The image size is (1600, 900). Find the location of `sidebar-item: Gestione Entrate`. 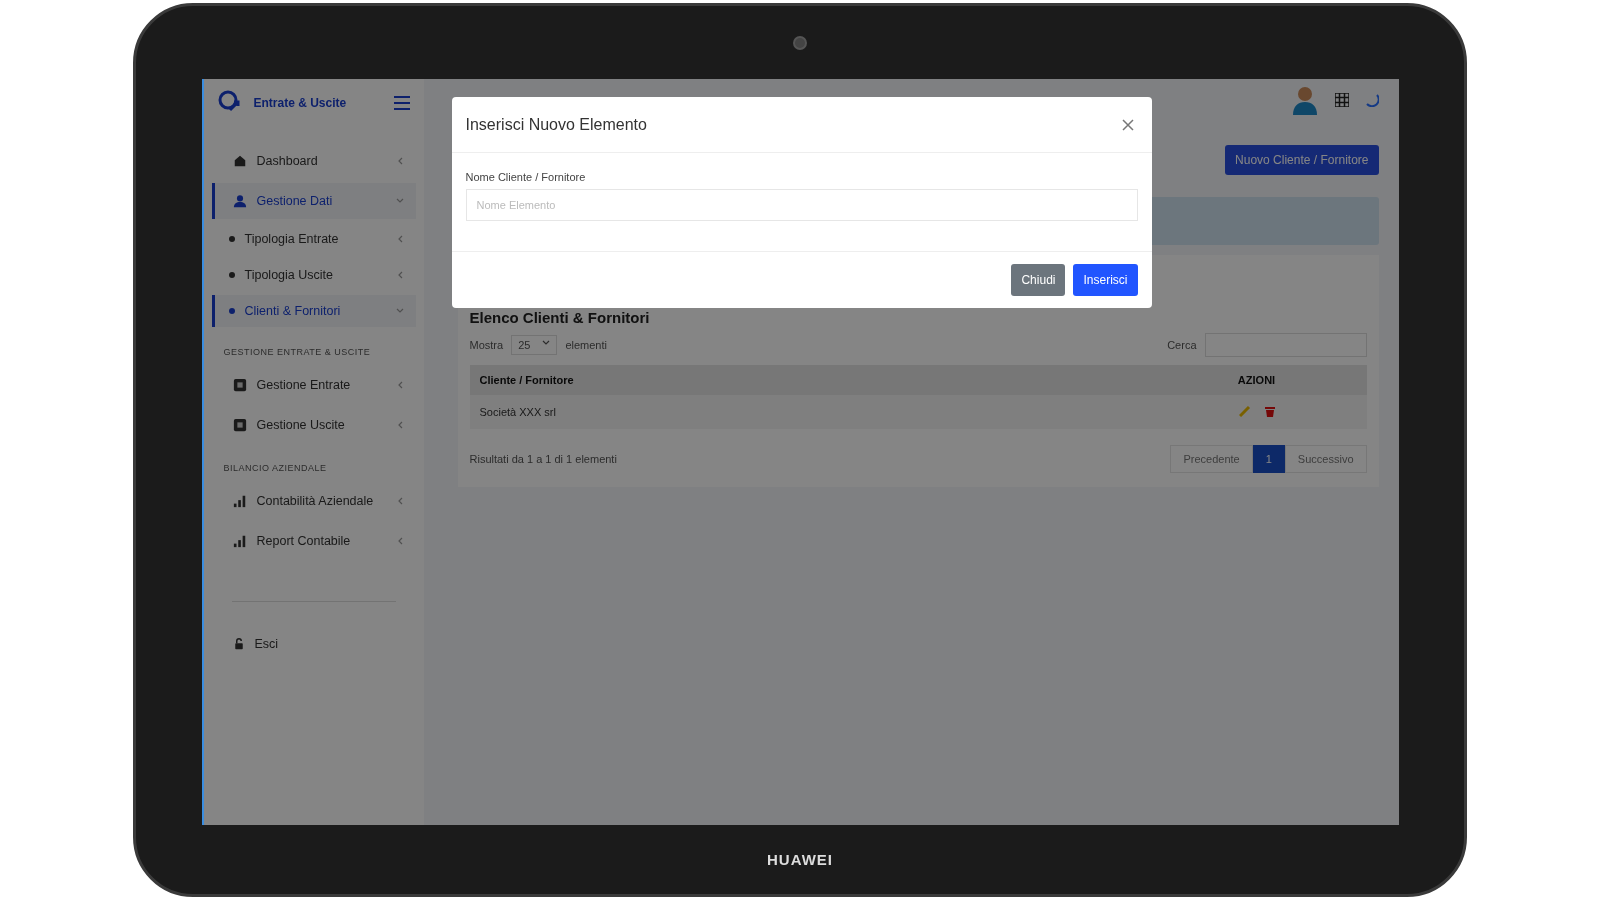

sidebar-item: Gestione Entrate is located at coordinates (313, 385).